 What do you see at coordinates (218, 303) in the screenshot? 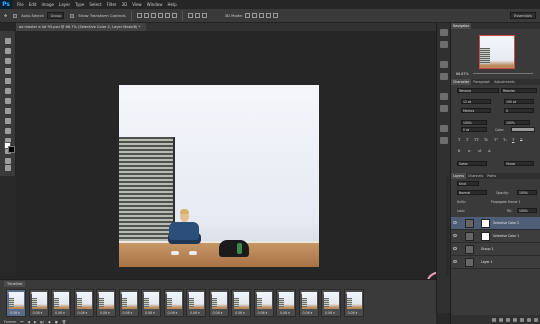
I see `timeline-frame: 10 0.06 ▾` at bounding box center [218, 303].